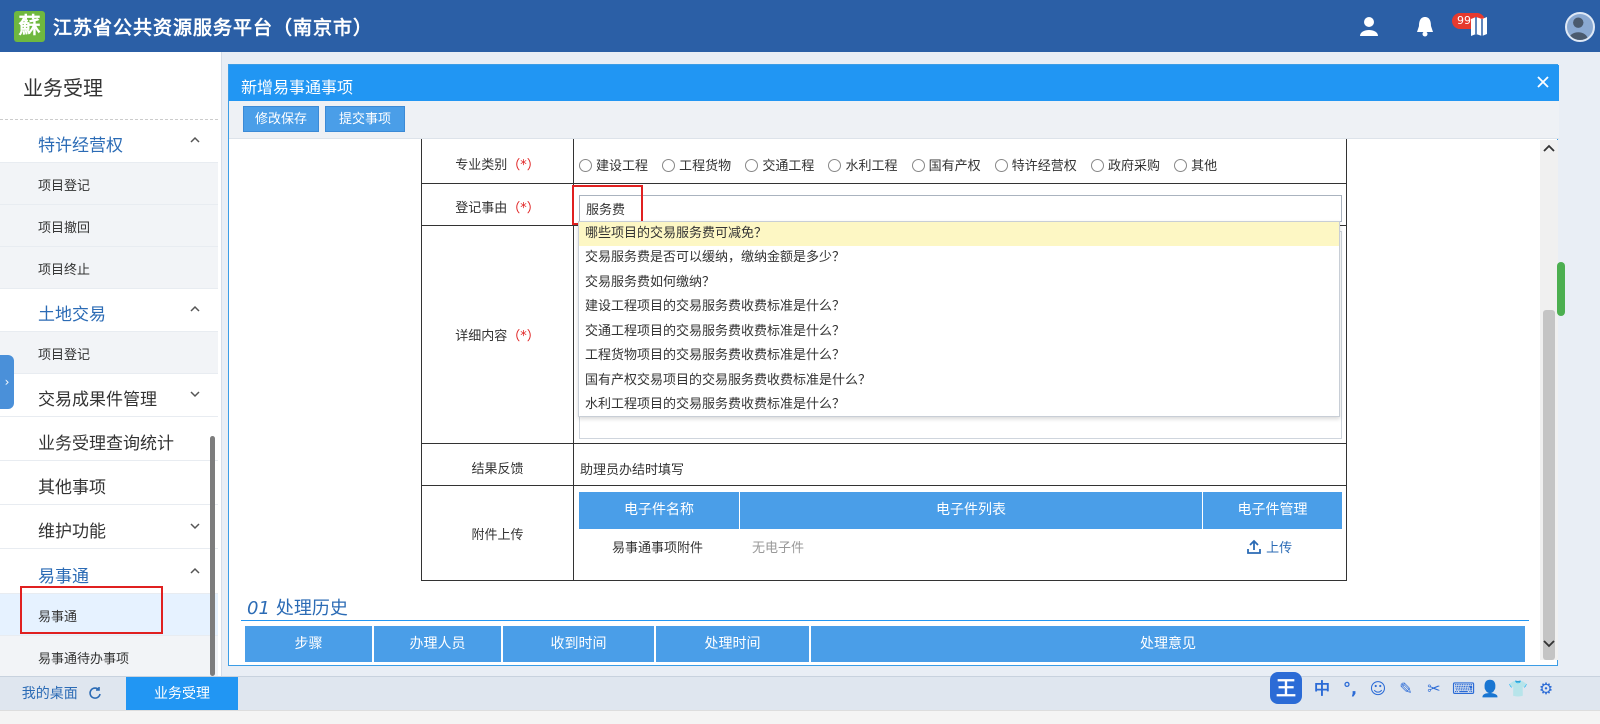 This screenshot has width=1600, height=724. Describe the element at coordinates (109, 483) in the screenshot. I see `sidebar-section-other: 其他事项` at that location.